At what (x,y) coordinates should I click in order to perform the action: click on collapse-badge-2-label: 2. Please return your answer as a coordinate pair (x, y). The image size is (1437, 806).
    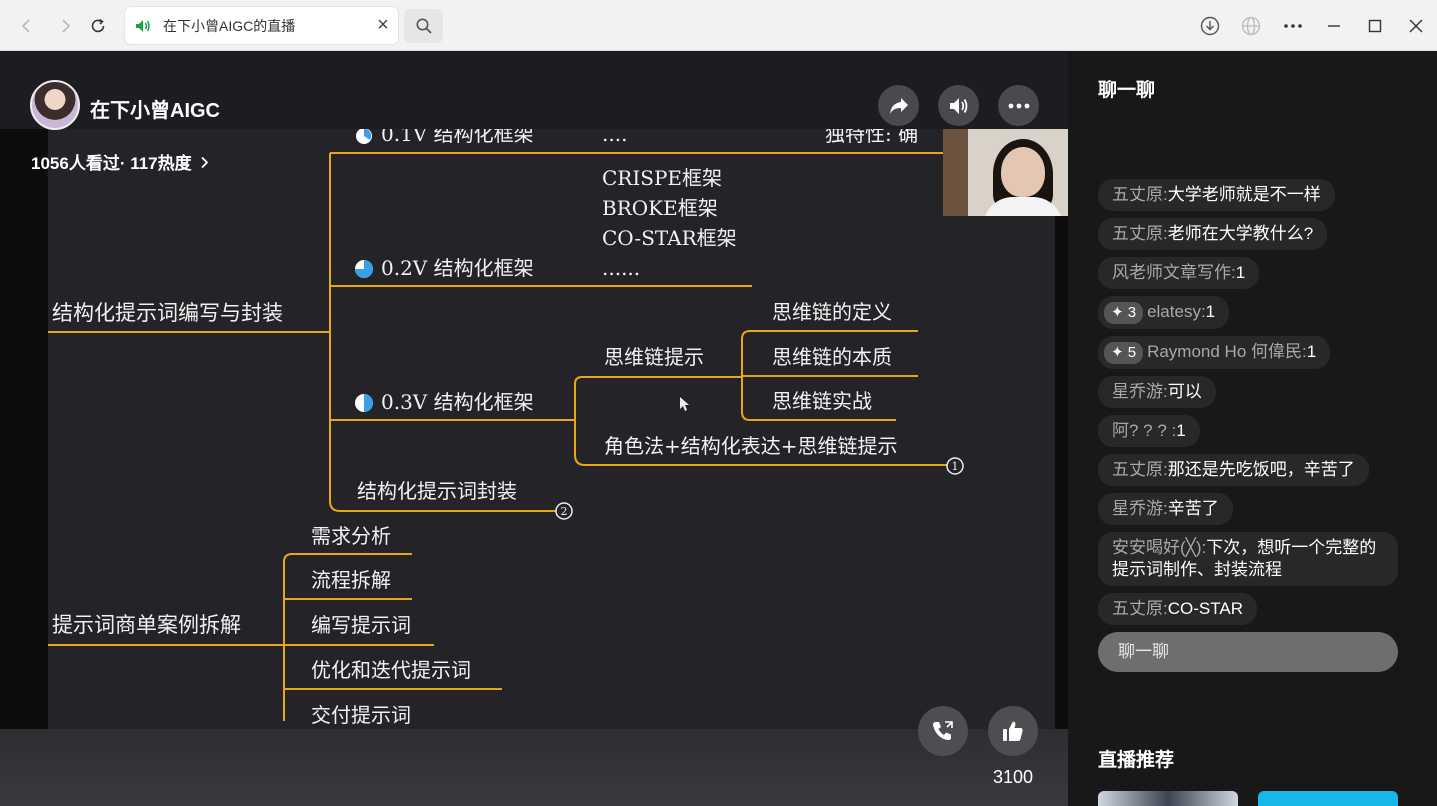
    Looking at the image, I should click on (564, 511).